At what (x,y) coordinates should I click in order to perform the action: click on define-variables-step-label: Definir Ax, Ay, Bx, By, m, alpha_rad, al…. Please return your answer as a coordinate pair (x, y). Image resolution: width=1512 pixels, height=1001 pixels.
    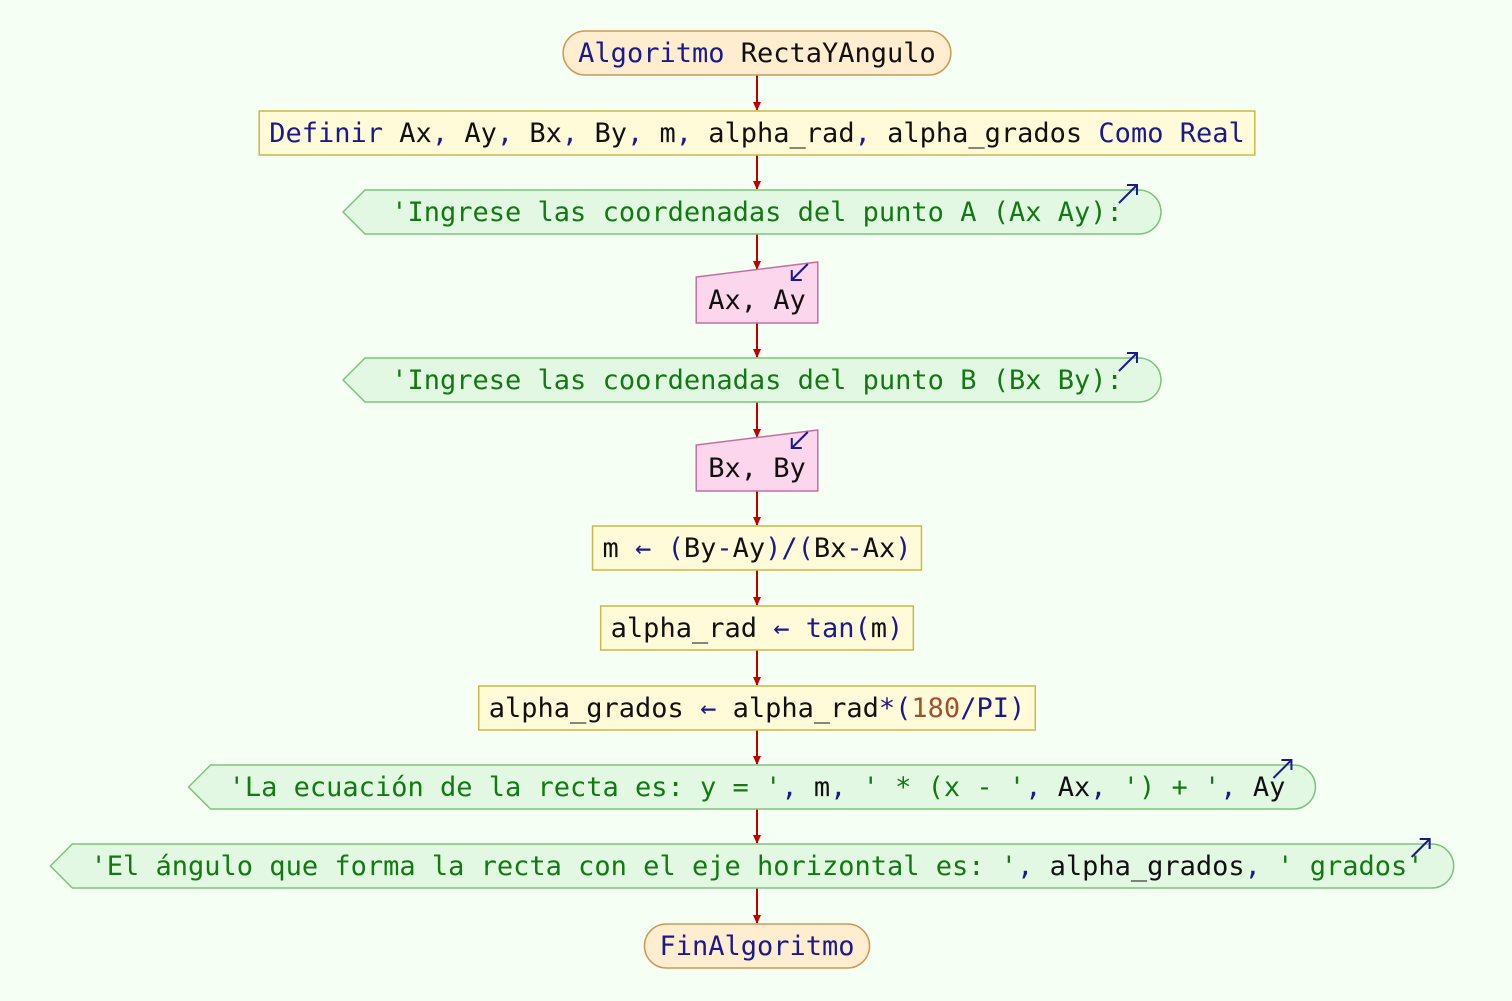
    Looking at the image, I should click on (756, 133).